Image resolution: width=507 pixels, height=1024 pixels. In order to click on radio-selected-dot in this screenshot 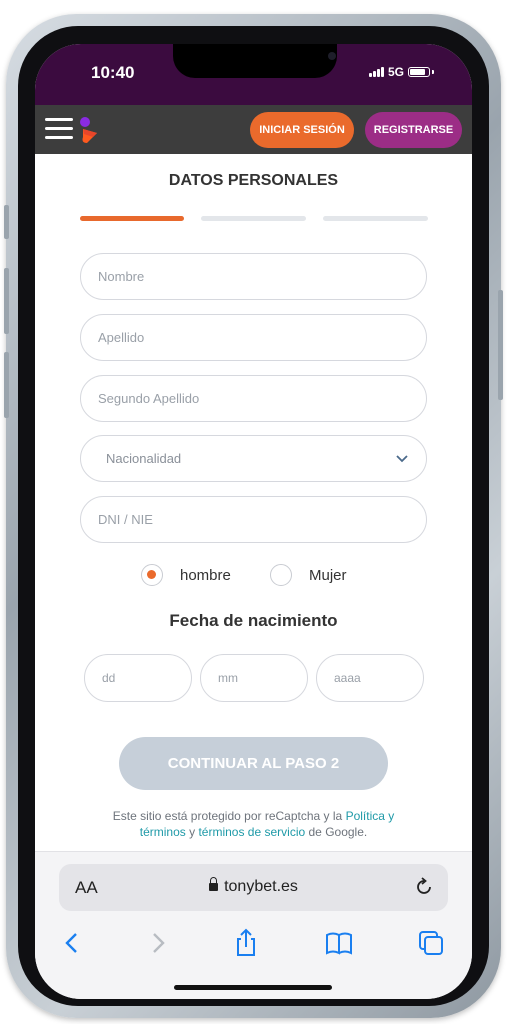, I will do `click(151, 574)`.